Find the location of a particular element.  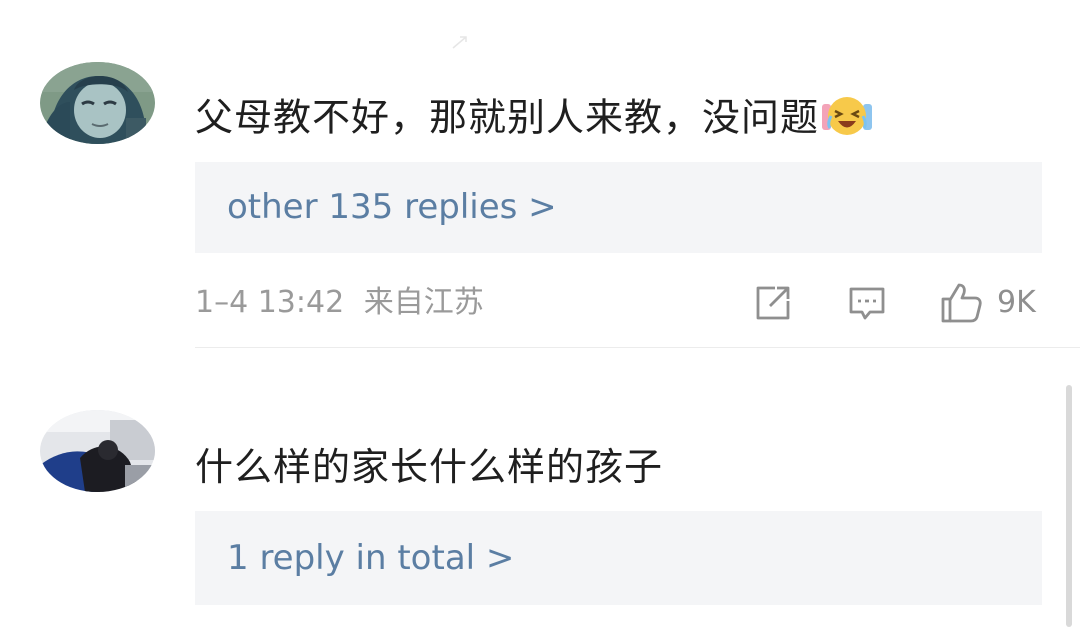

replies-preview-box: 1 reply in total > is located at coordinates (618, 558).